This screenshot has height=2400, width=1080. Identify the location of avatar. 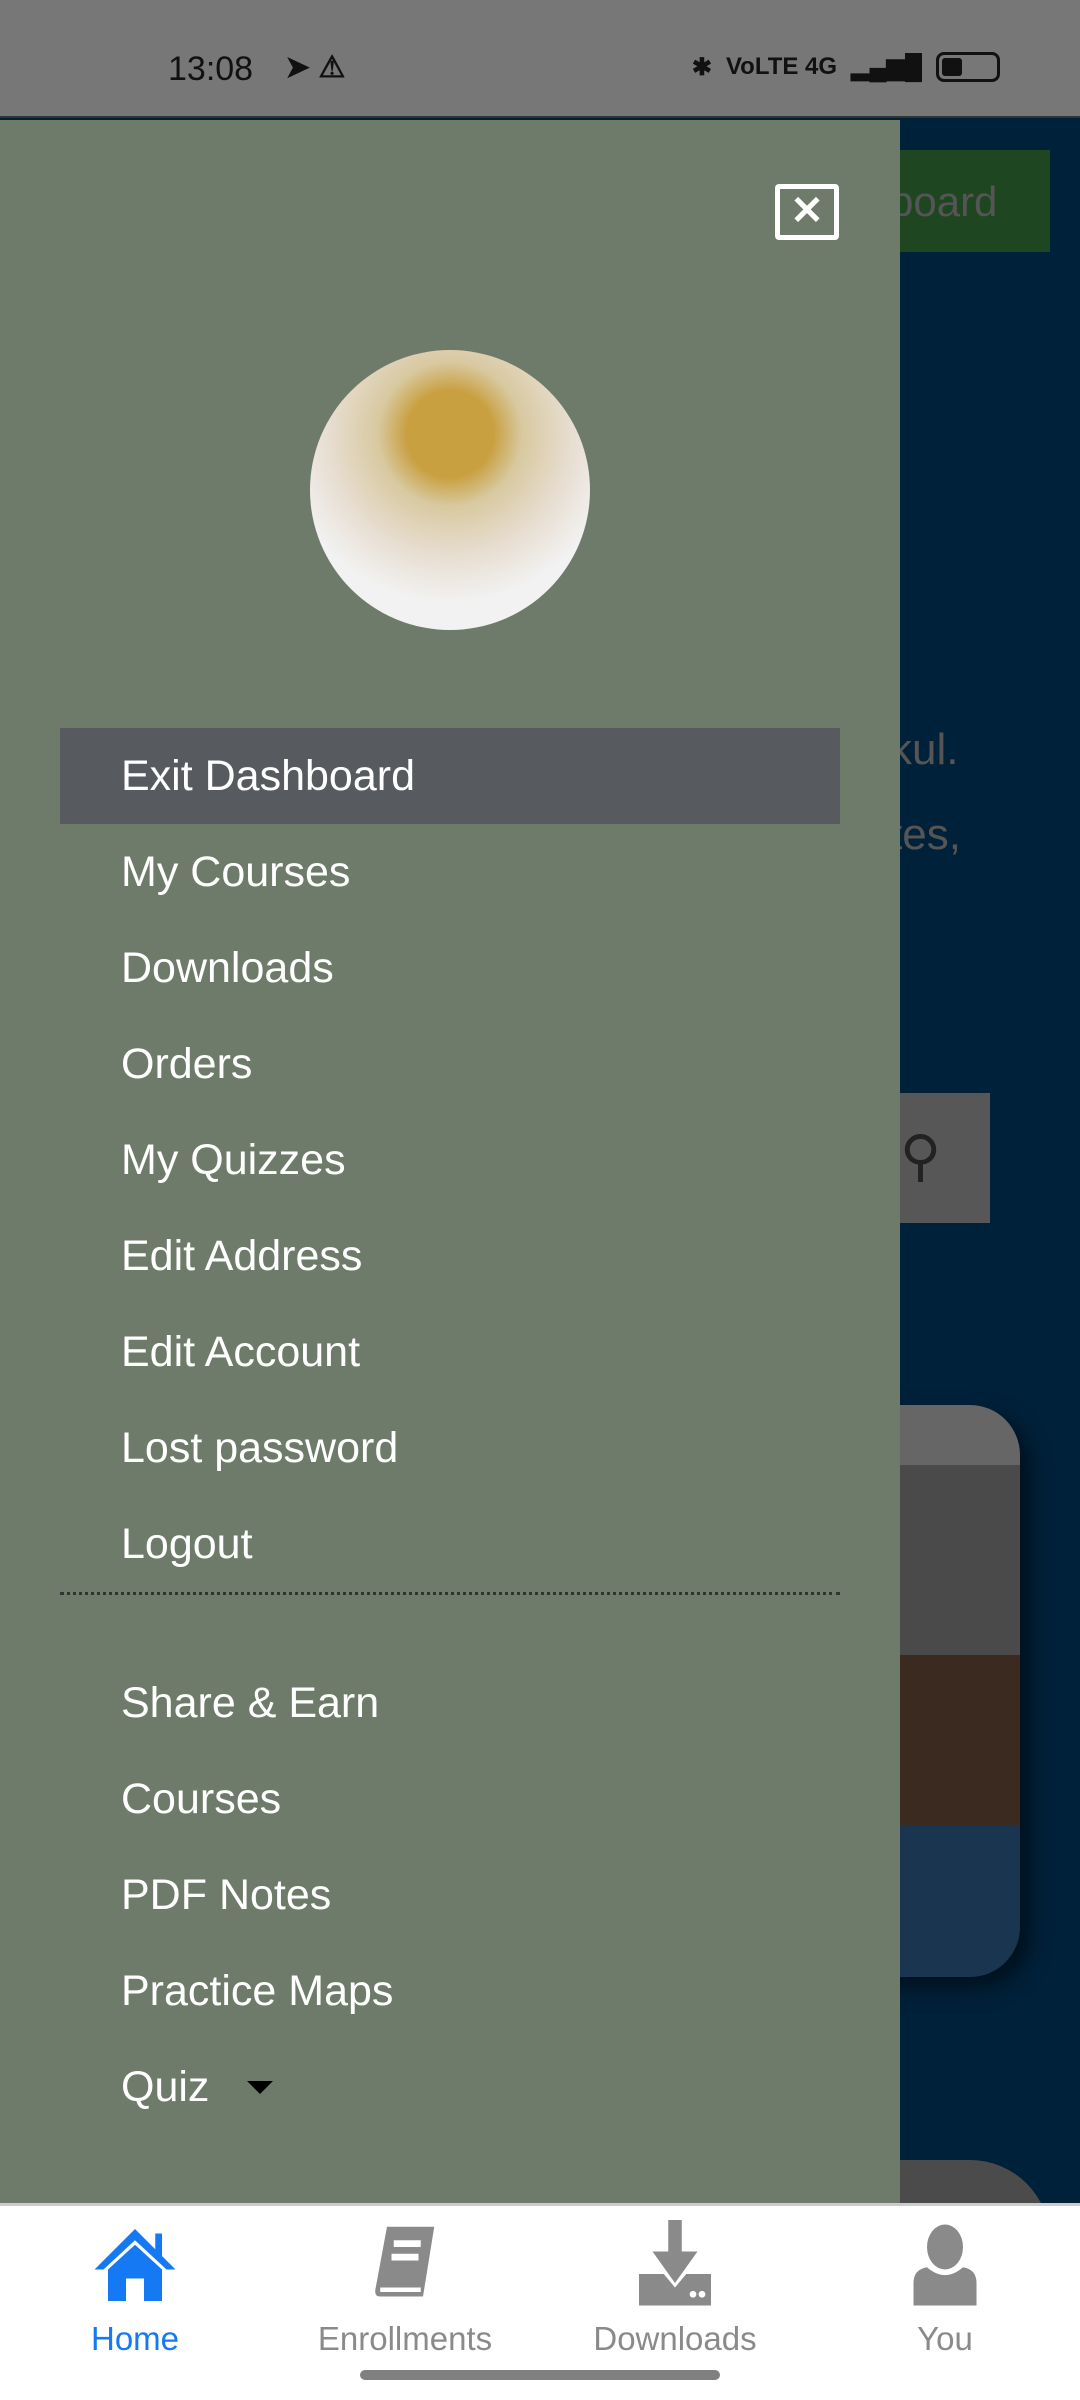
(450, 490).